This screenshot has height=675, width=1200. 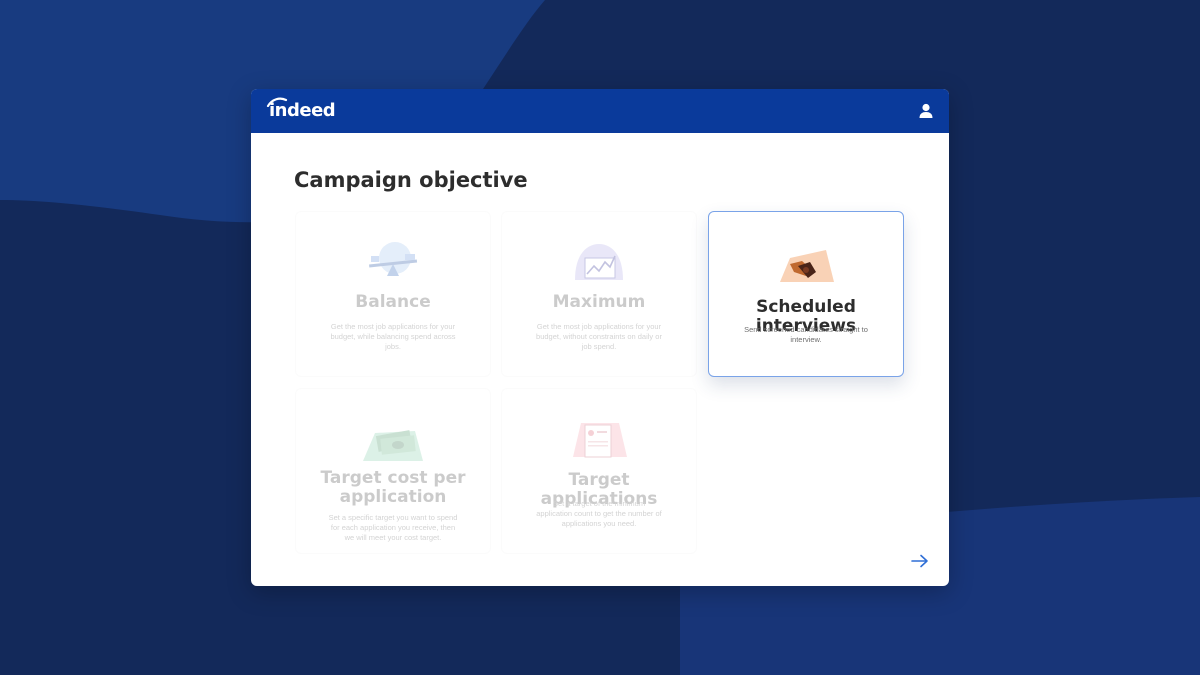 What do you see at coordinates (599, 302) in the screenshot?
I see `objective-title: Maximum` at bounding box center [599, 302].